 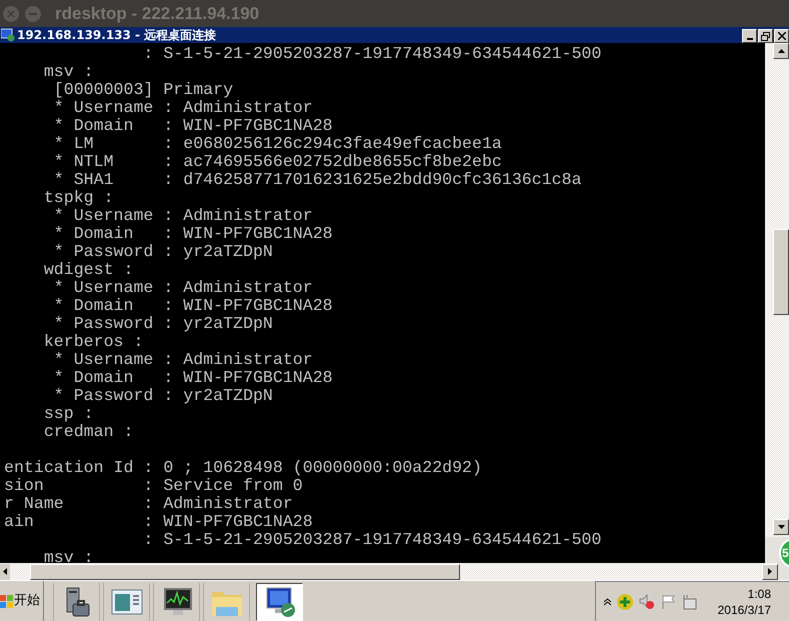 I want to click on up-arrow-icon, so click(x=781, y=51).